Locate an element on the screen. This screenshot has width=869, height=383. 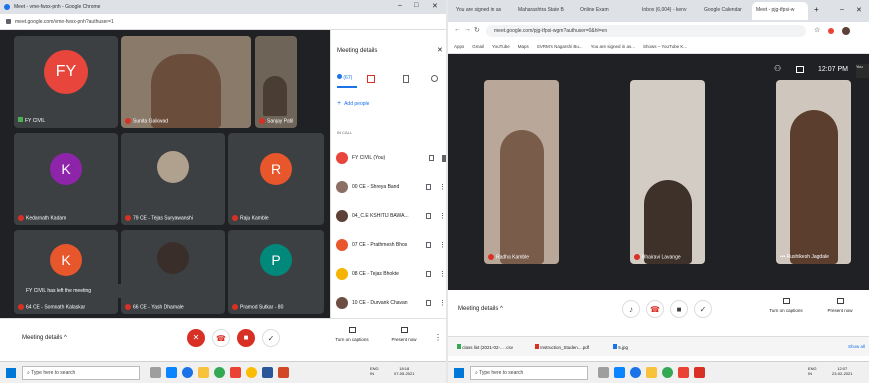
participant-tile: ••• Rushikesh Jagdale is located at coordinates (813, 172).